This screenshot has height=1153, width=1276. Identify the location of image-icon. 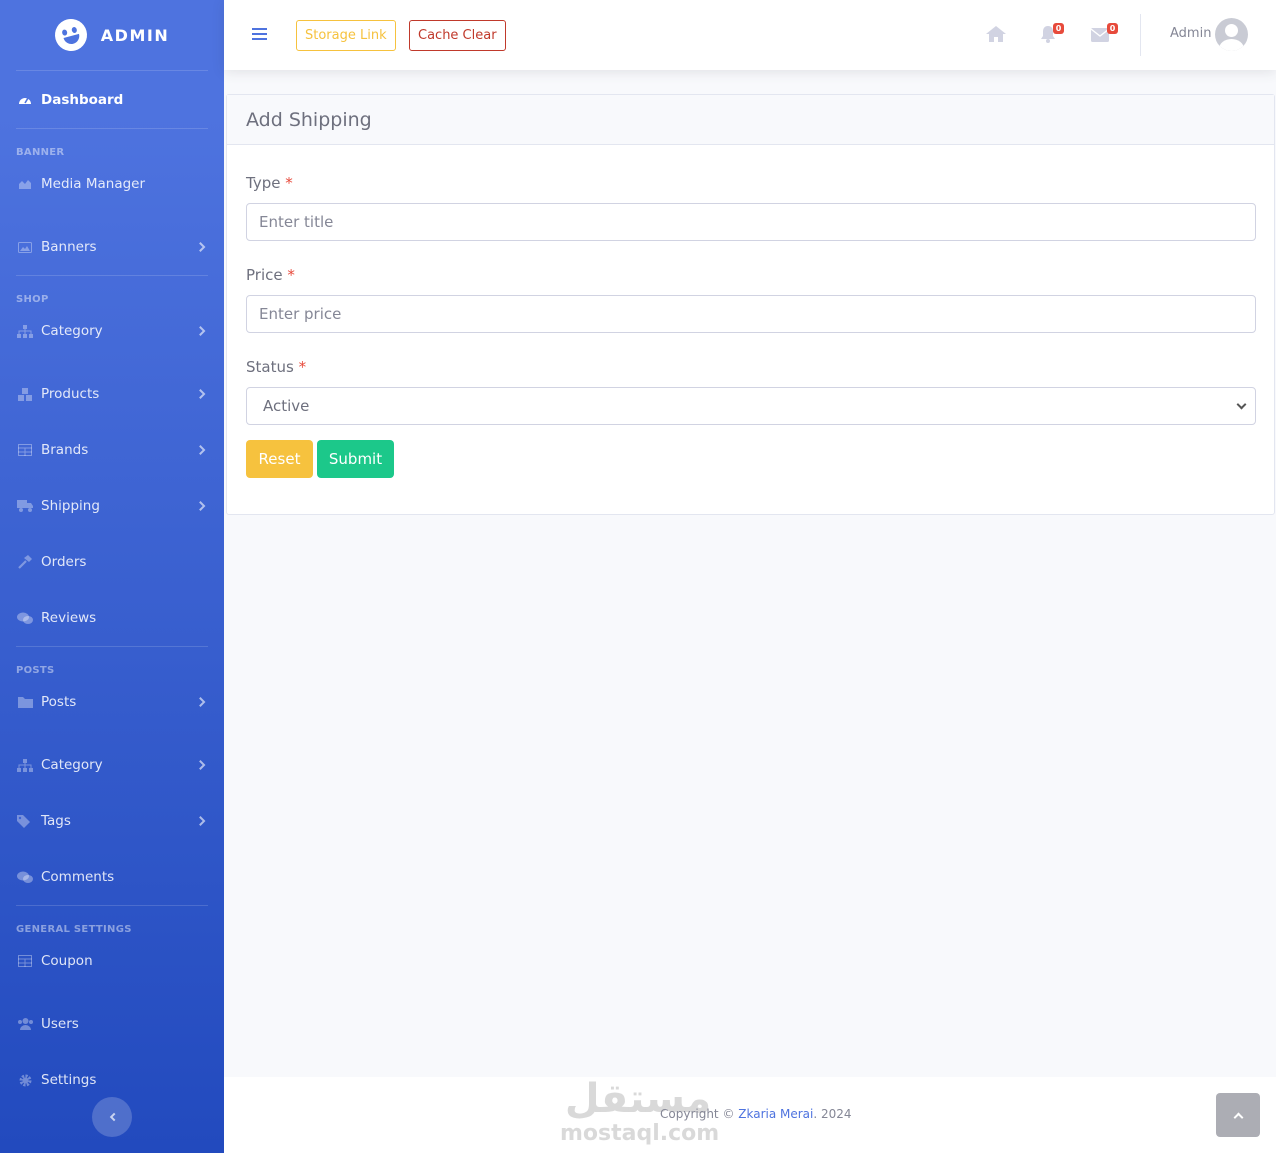
(25, 247).